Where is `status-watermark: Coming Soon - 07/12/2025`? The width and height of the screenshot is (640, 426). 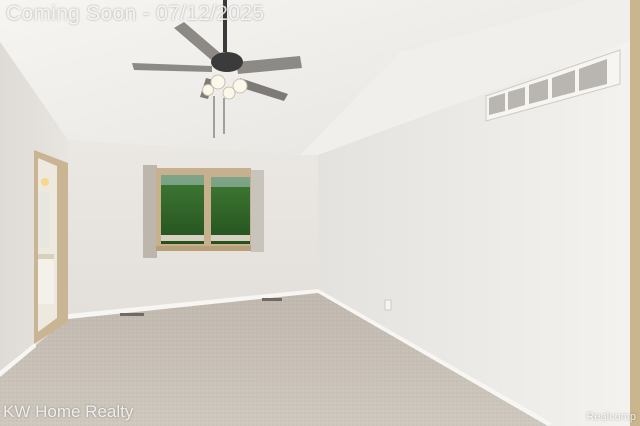 status-watermark: Coming Soon - 07/12/2025 is located at coordinates (135, 13).